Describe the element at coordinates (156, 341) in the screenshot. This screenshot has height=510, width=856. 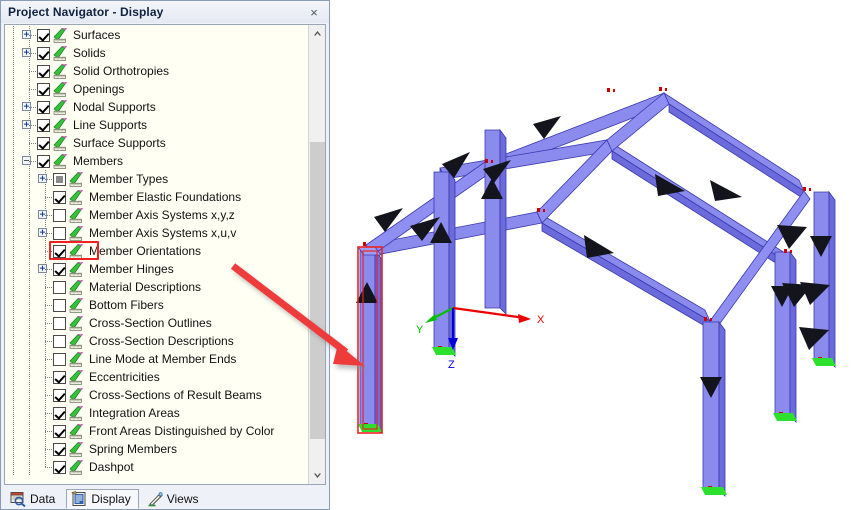
I see `tree-item-cross-section-descriptions: Cross-Section Descriptions` at that location.